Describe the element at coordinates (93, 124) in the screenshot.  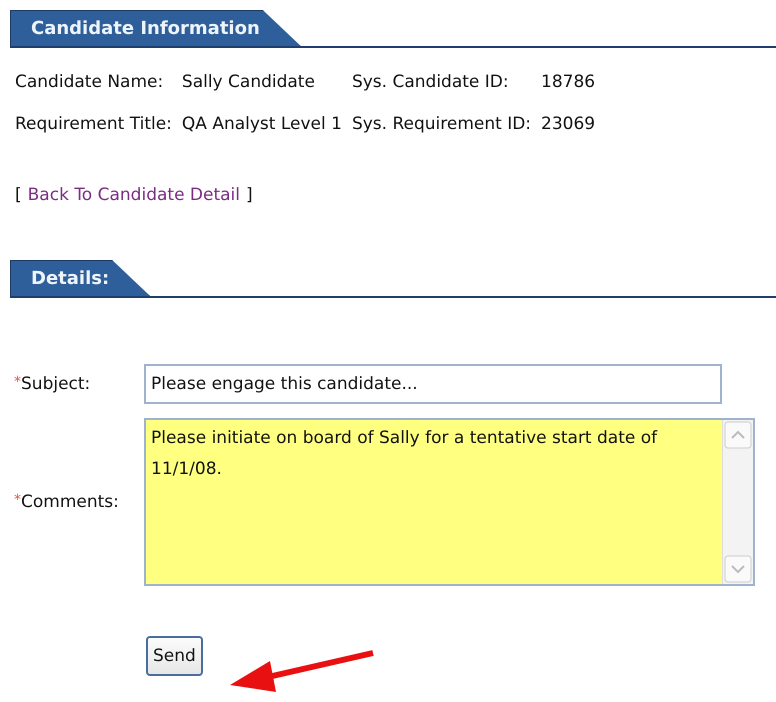
I see `field-label: Requirement Title:` at that location.